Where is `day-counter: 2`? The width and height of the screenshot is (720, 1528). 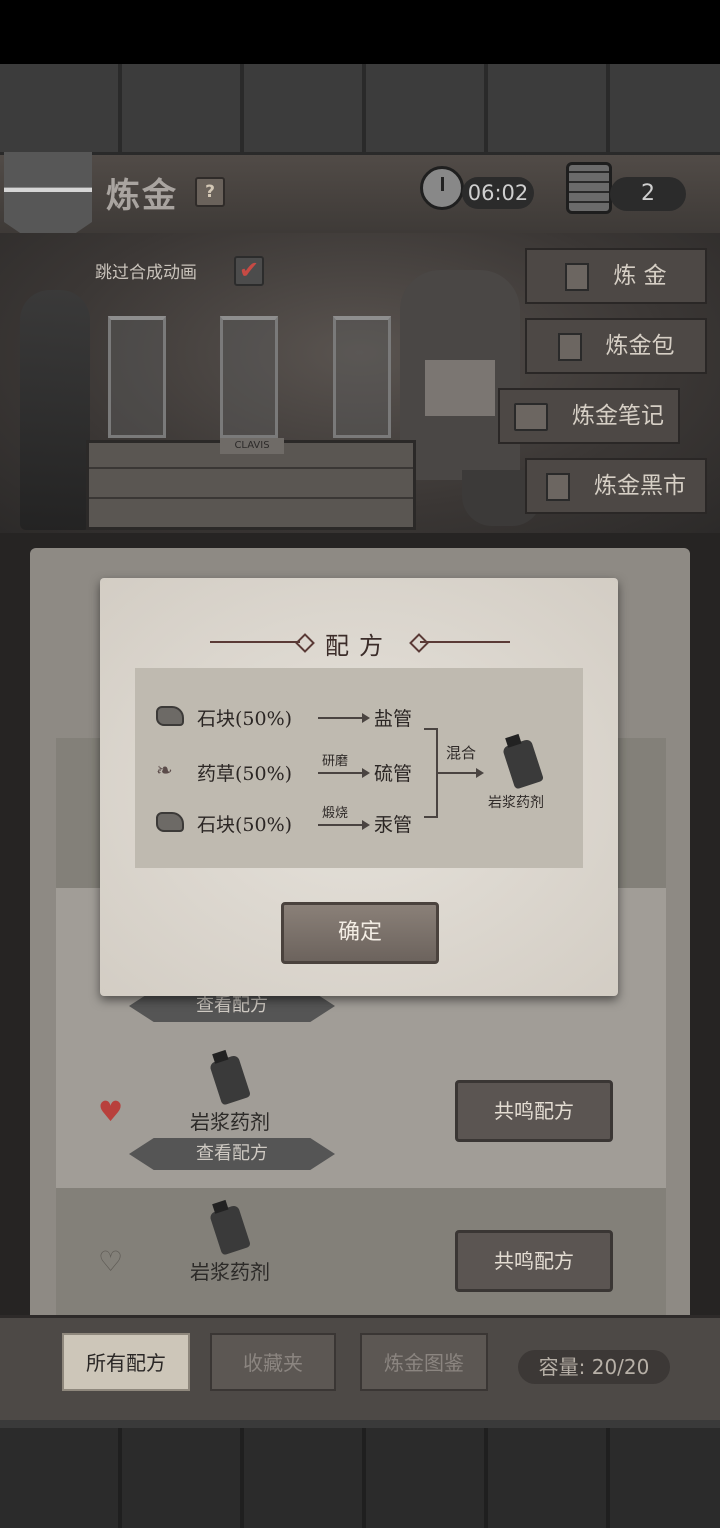 day-counter: 2 is located at coordinates (648, 194).